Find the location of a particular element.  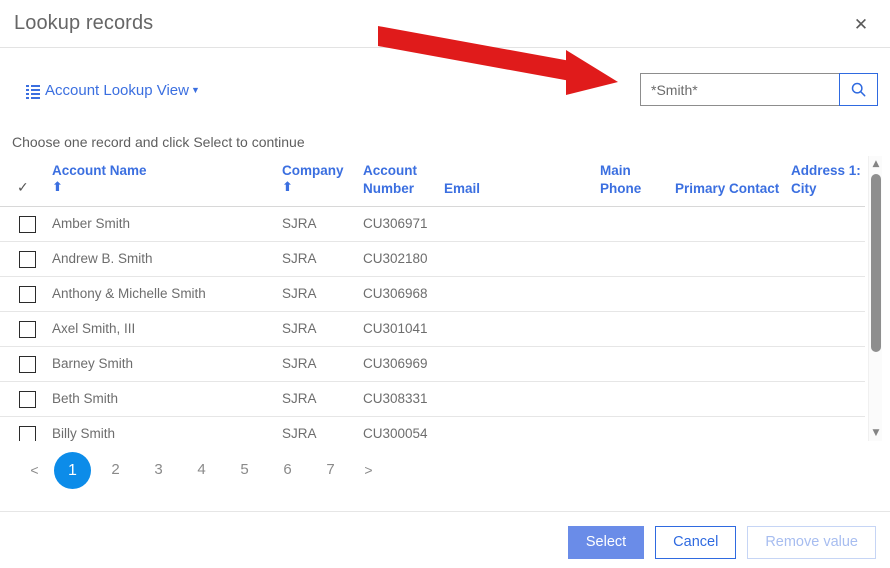

cell-account-number: CU306968 is located at coordinates (395, 293).